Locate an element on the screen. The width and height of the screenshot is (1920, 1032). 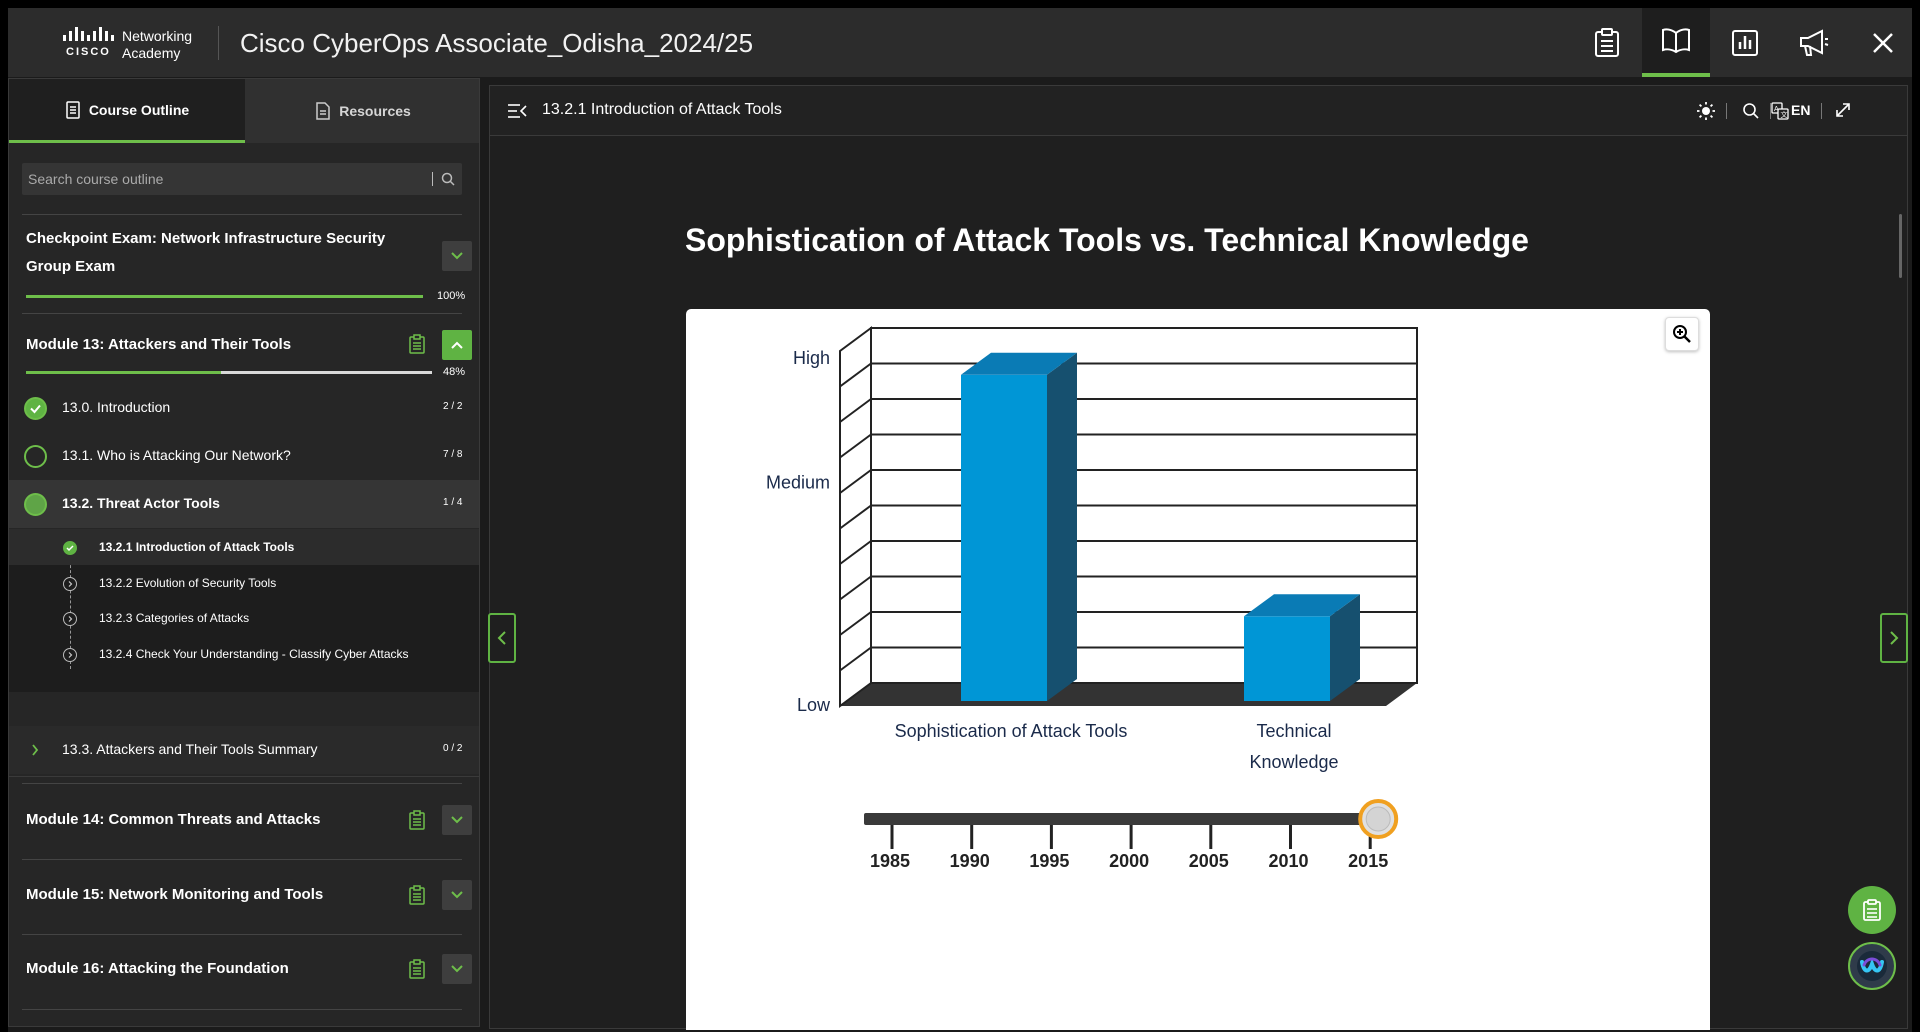
zoom-button is located at coordinates (1682, 334).